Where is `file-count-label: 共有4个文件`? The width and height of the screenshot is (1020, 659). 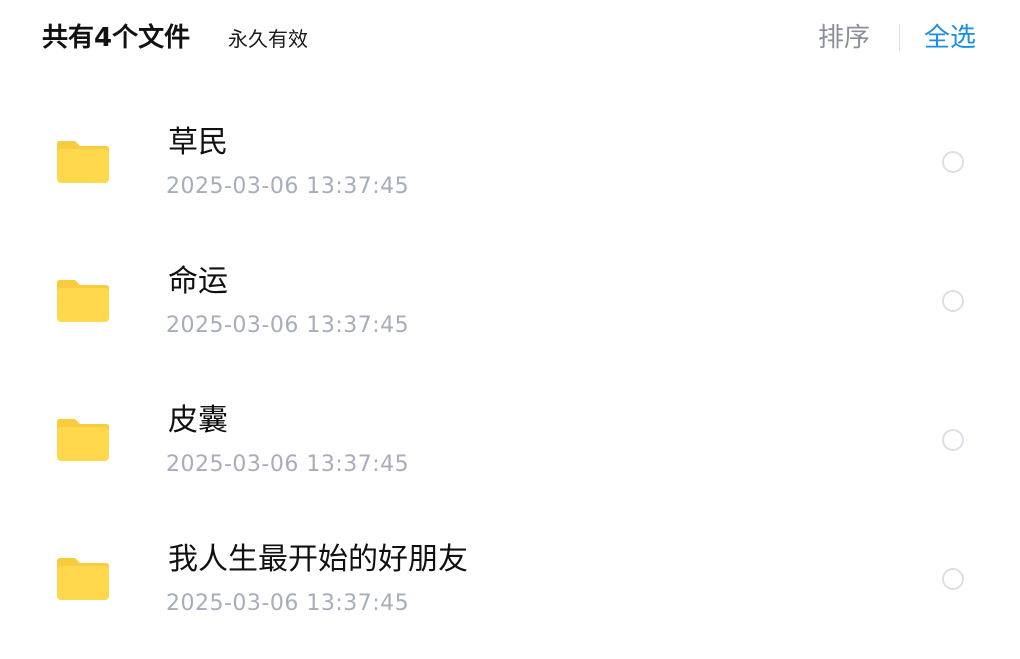 file-count-label: 共有4个文件 is located at coordinates (116, 38).